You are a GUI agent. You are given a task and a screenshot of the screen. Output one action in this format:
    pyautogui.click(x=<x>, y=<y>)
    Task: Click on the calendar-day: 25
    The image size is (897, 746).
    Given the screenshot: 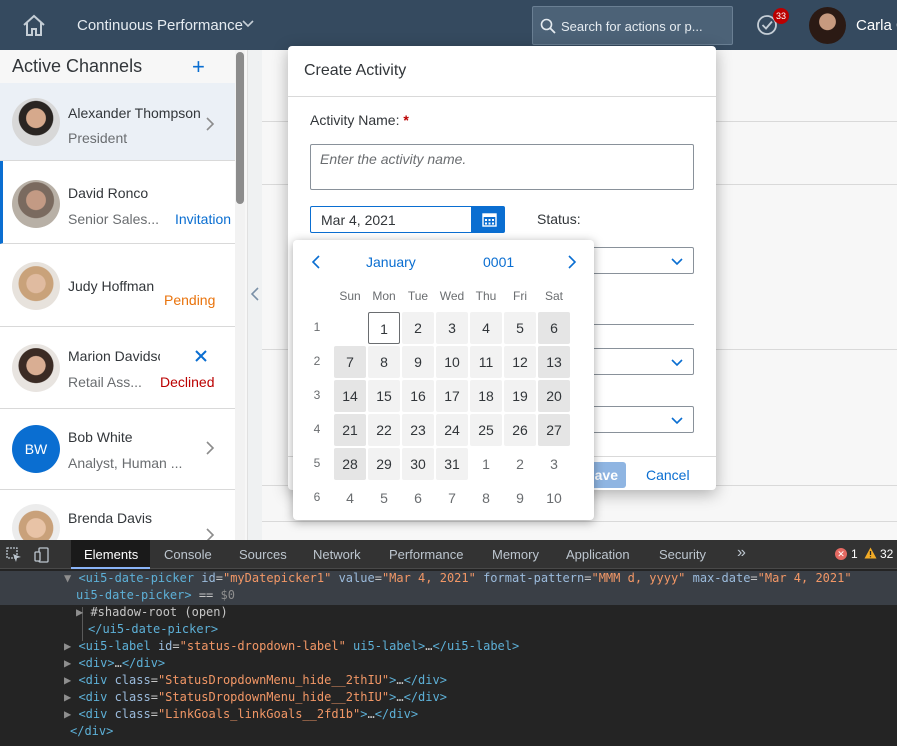 What is the action you would take?
    pyautogui.click(x=486, y=430)
    